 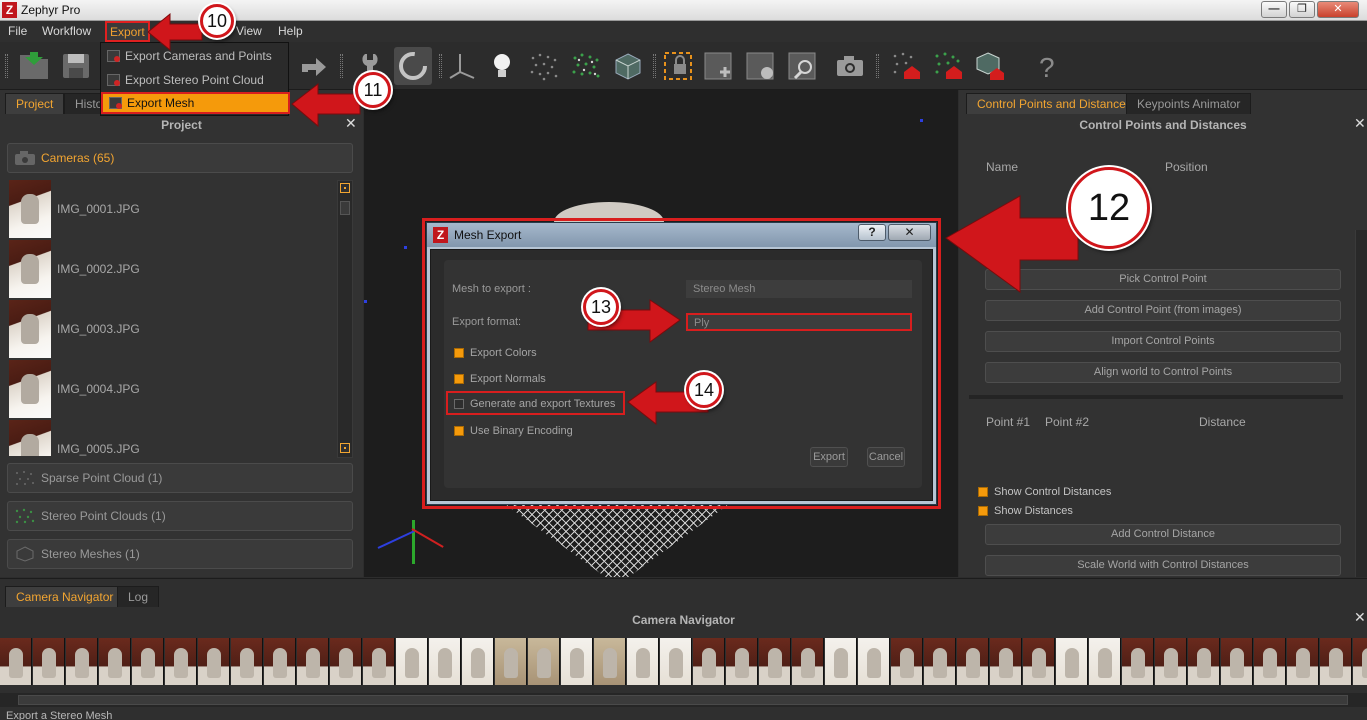 I want to click on tab-keypoints-animator: Keypoints Animator, so click(x=1189, y=103).